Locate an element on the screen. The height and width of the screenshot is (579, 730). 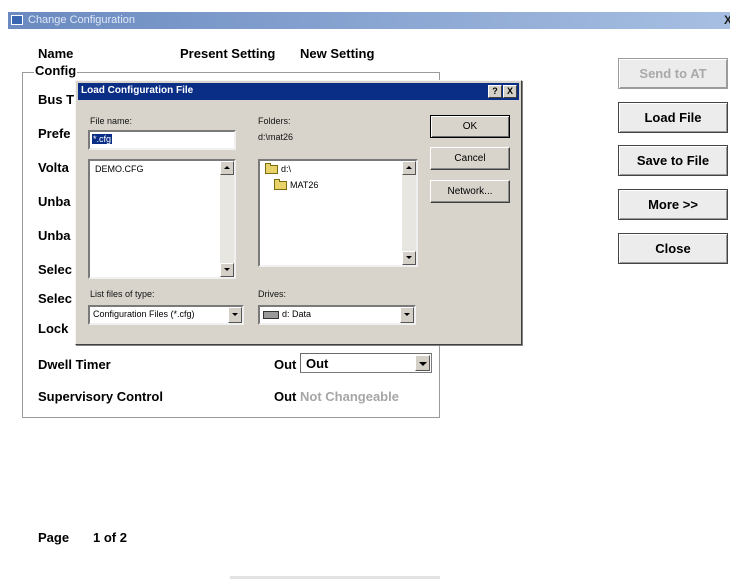
folder-item-root: d:\ is located at coordinates (278, 169).